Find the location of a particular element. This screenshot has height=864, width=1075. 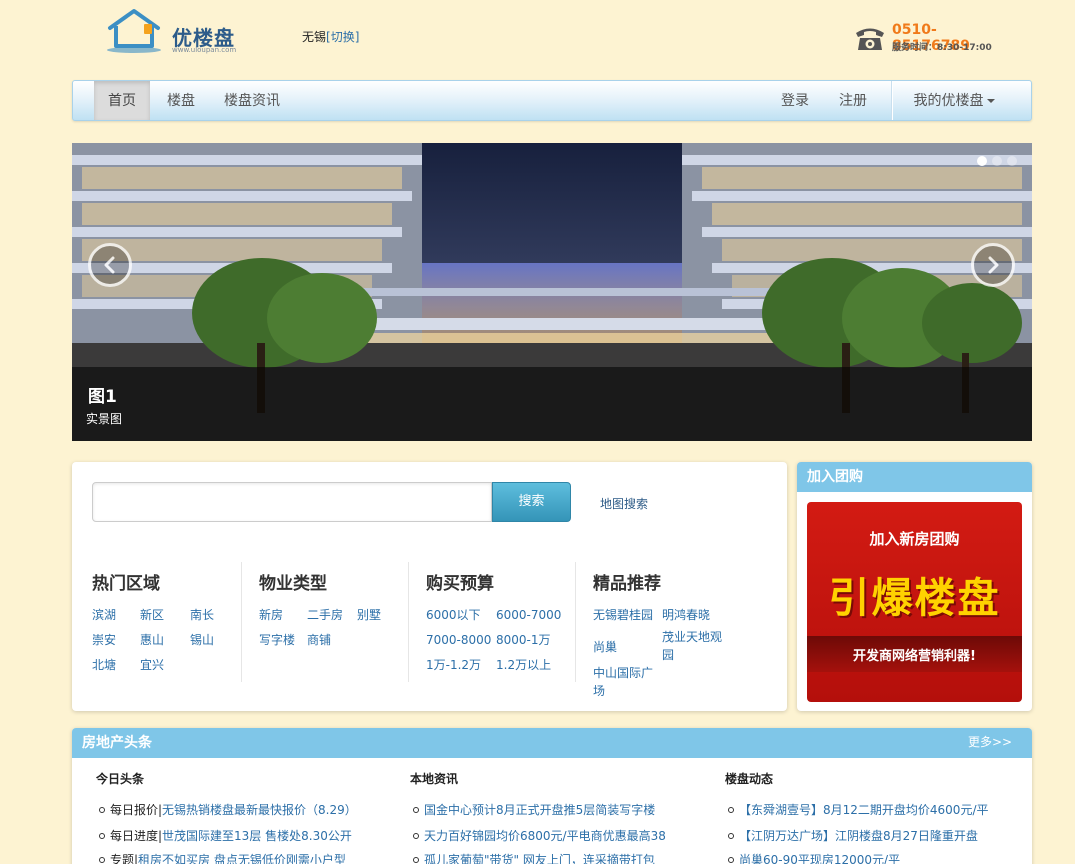

nav-register: 注册 is located at coordinates (853, 100).